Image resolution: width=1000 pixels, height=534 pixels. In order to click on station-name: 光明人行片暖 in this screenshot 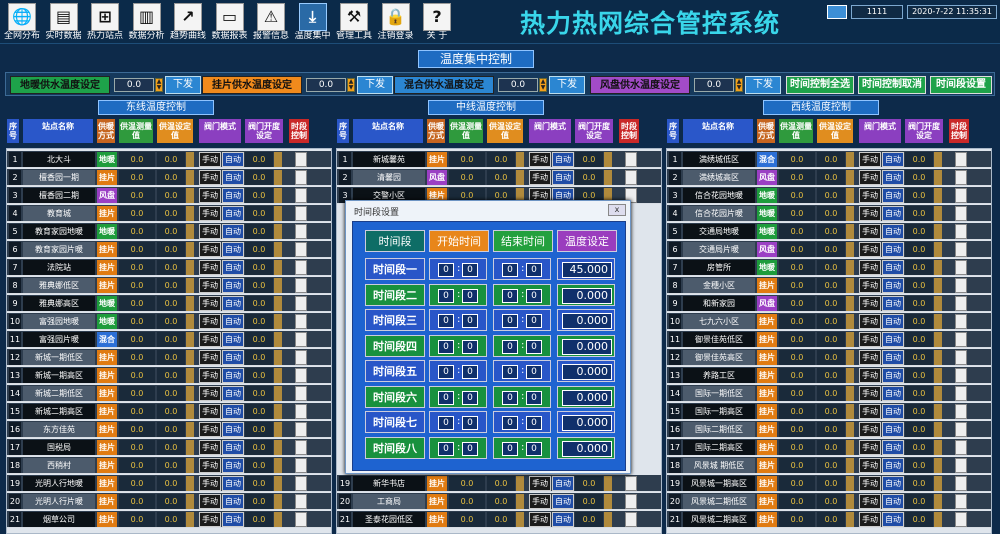, I will do `click(59, 501)`.